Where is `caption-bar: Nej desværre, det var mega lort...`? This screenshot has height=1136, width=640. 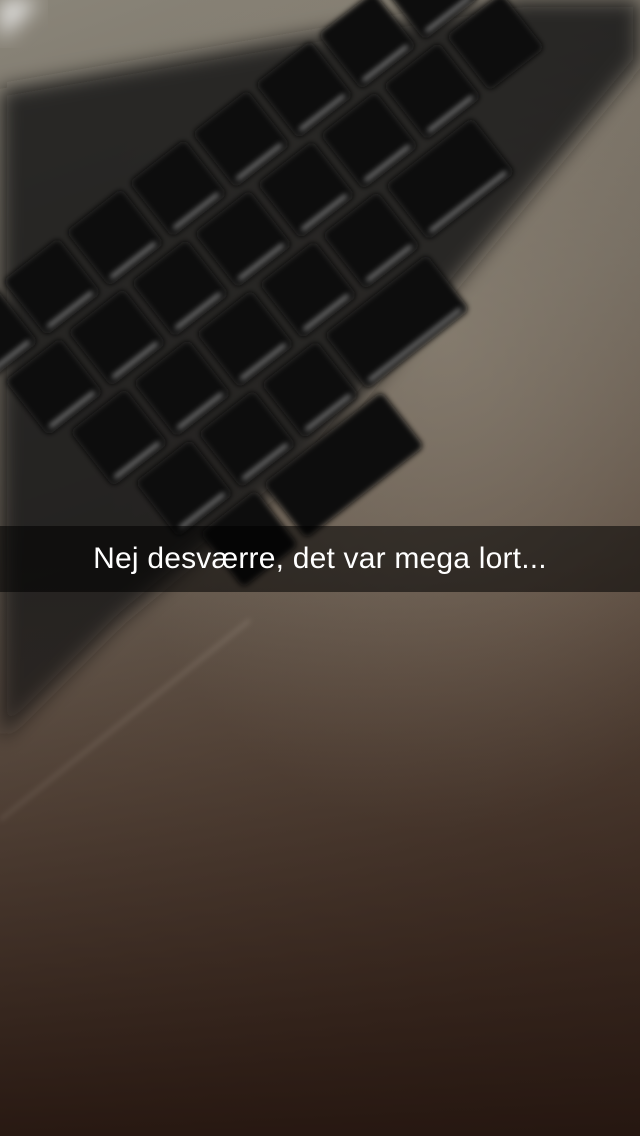 caption-bar: Nej desværre, det var mega lort... is located at coordinates (320, 559).